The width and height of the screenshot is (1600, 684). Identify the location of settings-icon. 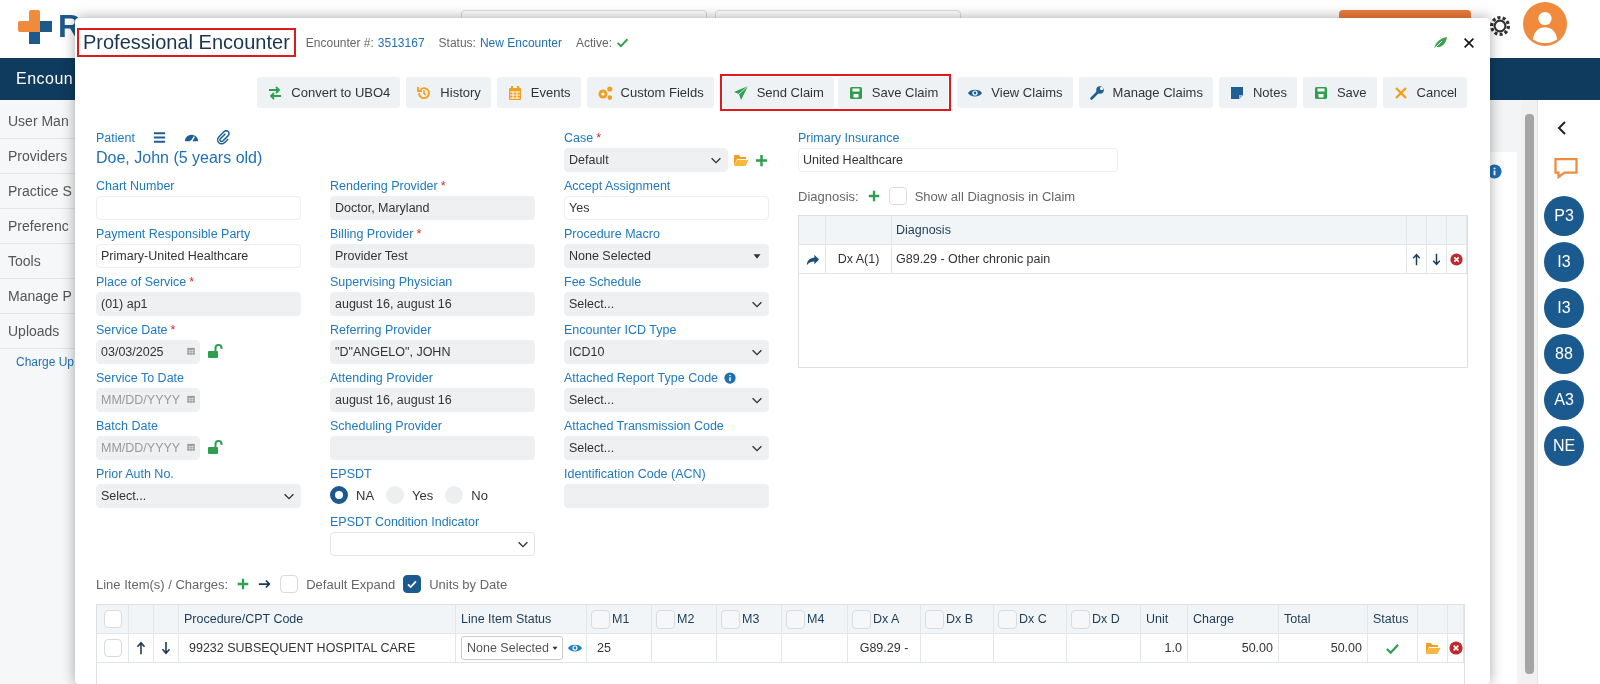
(1500, 26).